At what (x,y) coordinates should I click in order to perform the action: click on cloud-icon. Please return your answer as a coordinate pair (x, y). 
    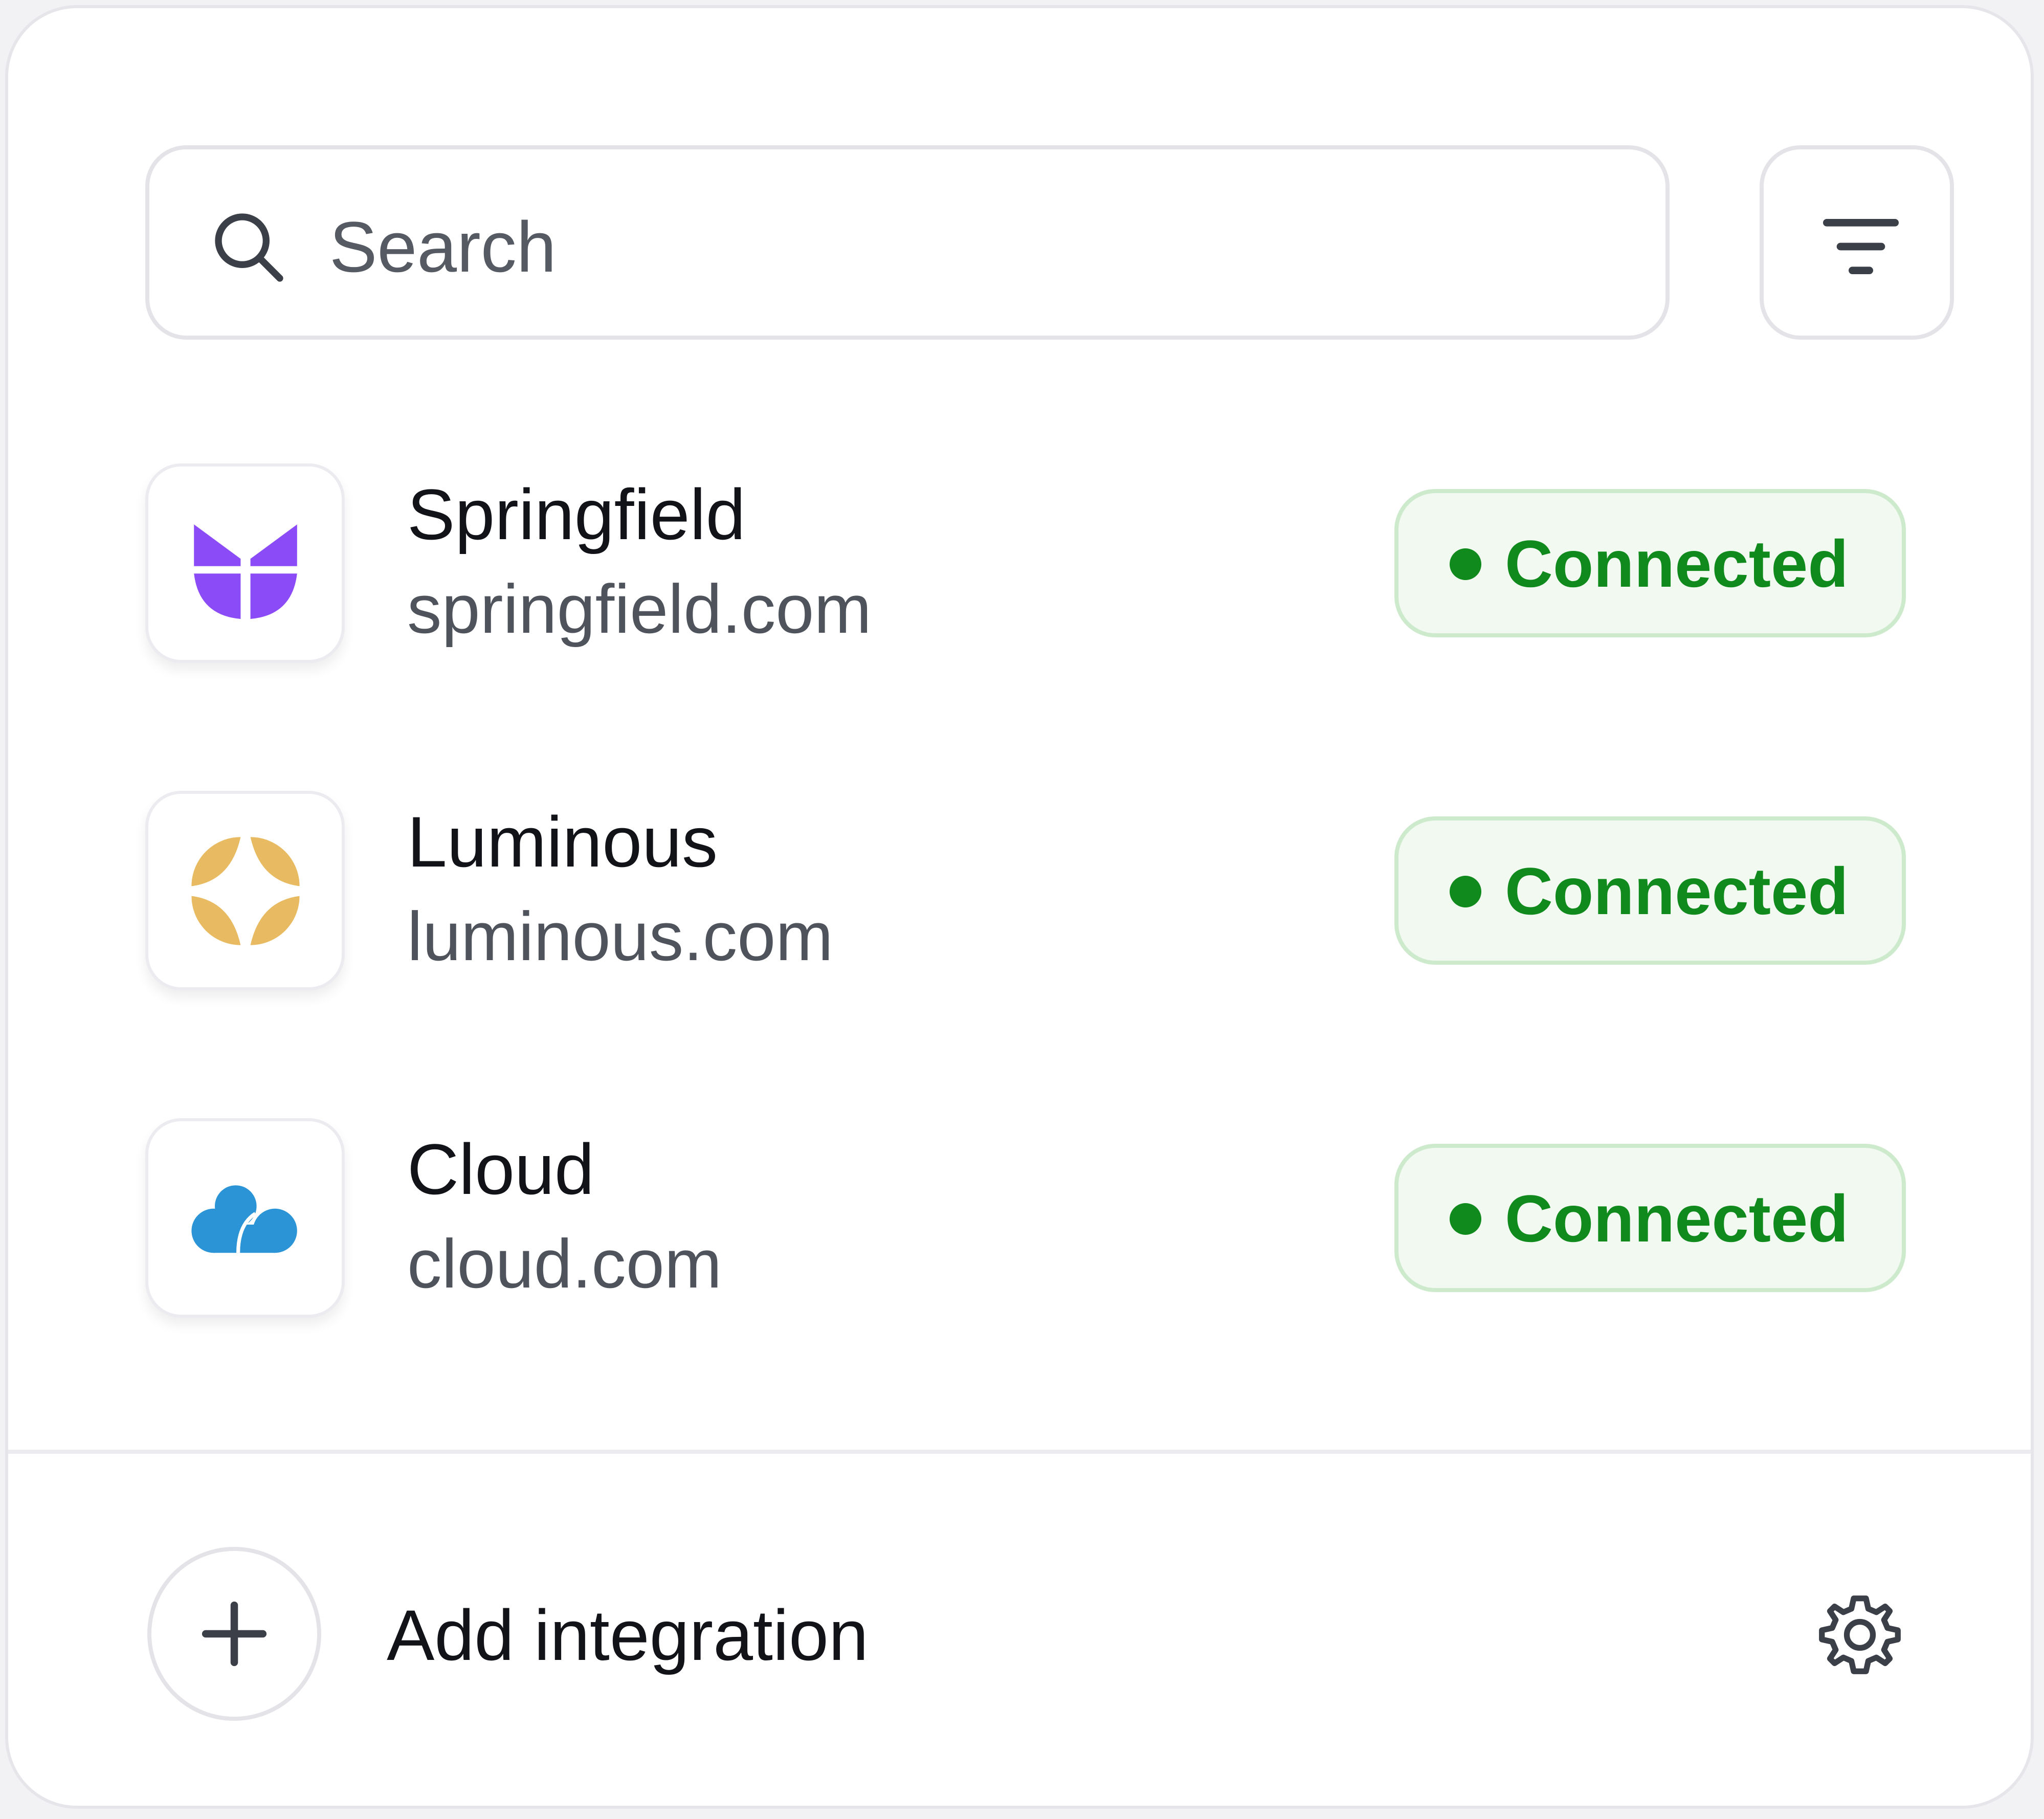
    Looking at the image, I should click on (244, 1219).